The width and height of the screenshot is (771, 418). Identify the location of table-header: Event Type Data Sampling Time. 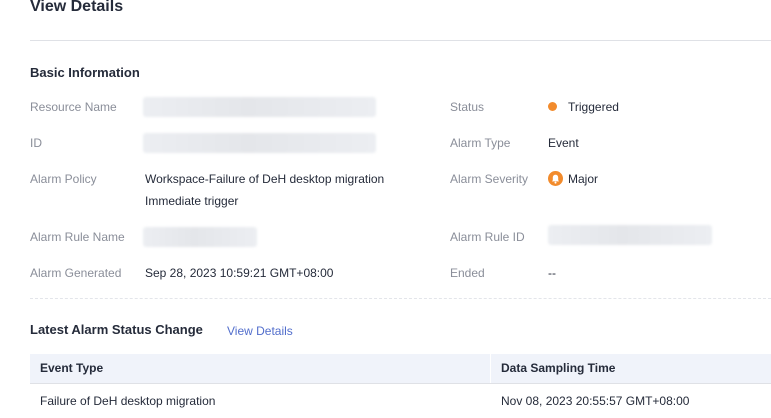
(400, 369).